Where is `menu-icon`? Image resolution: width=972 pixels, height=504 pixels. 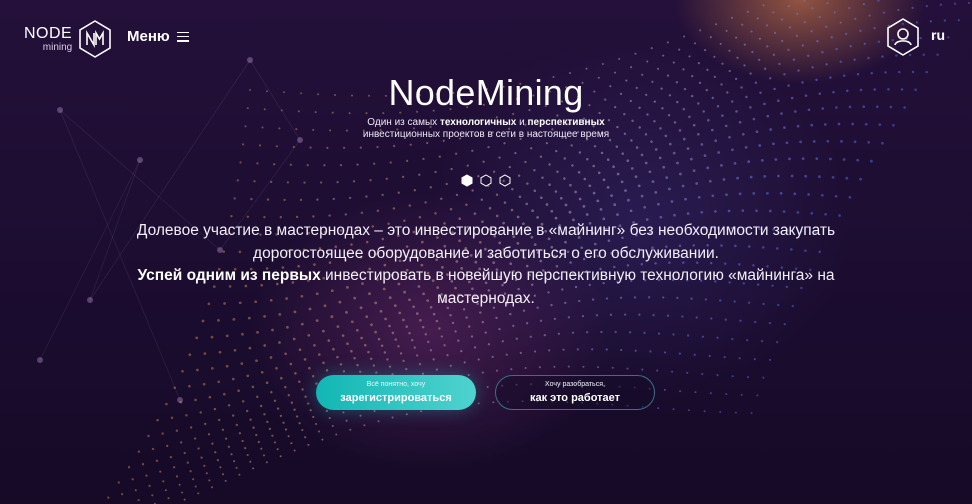 menu-icon is located at coordinates (182, 36).